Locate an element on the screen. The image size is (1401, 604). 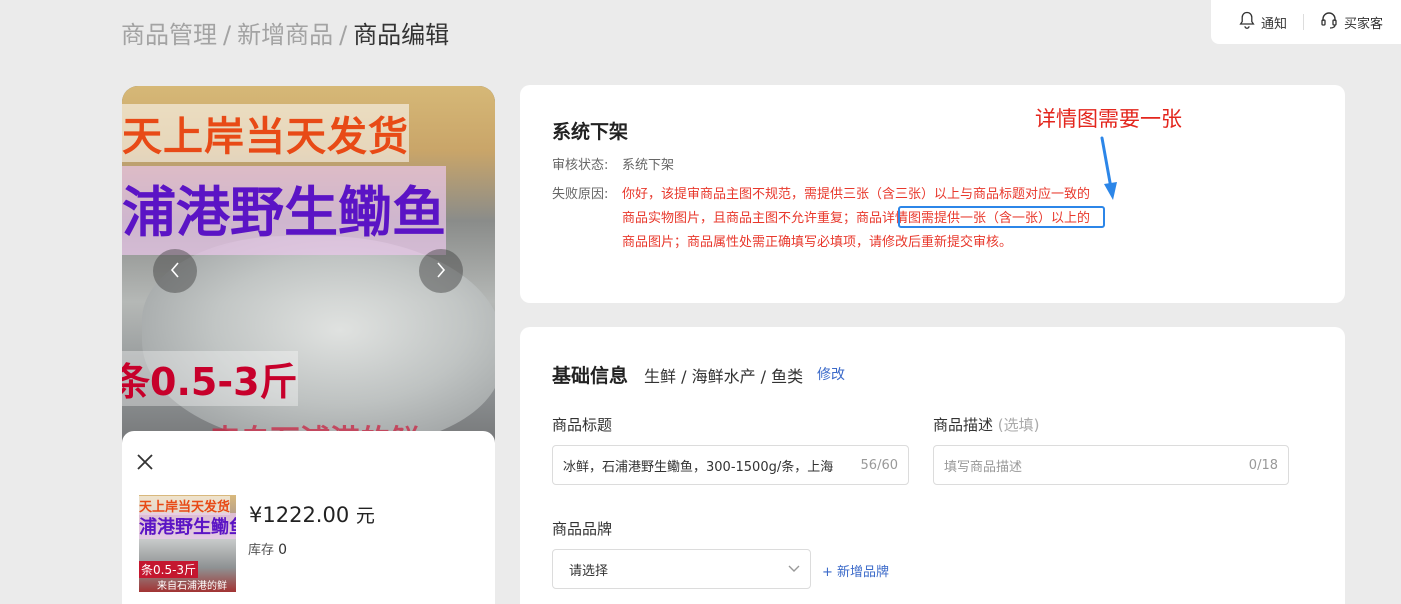
bell-icon is located at coordinates (1247, 22).